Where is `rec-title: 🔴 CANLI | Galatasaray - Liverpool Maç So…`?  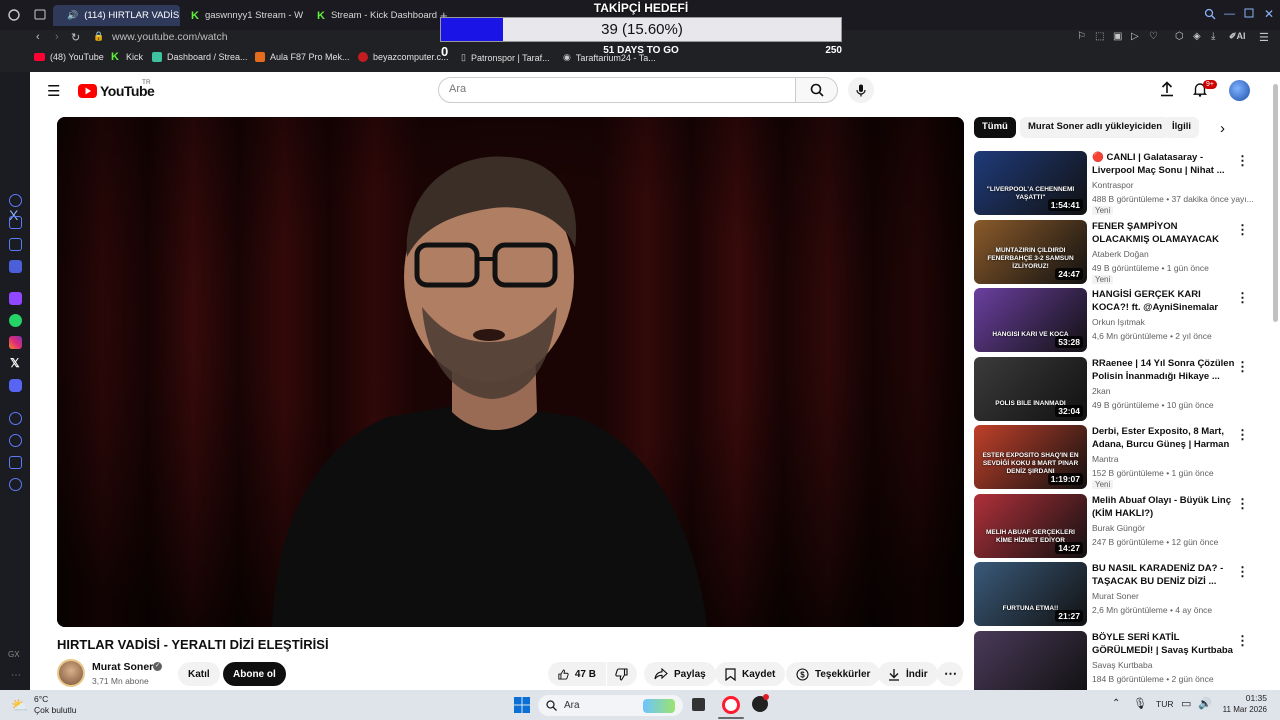
rec-title: 🔴 CANLI | Galatasaray - Liverpool Maç So… is located at coordinates (1164, 164).